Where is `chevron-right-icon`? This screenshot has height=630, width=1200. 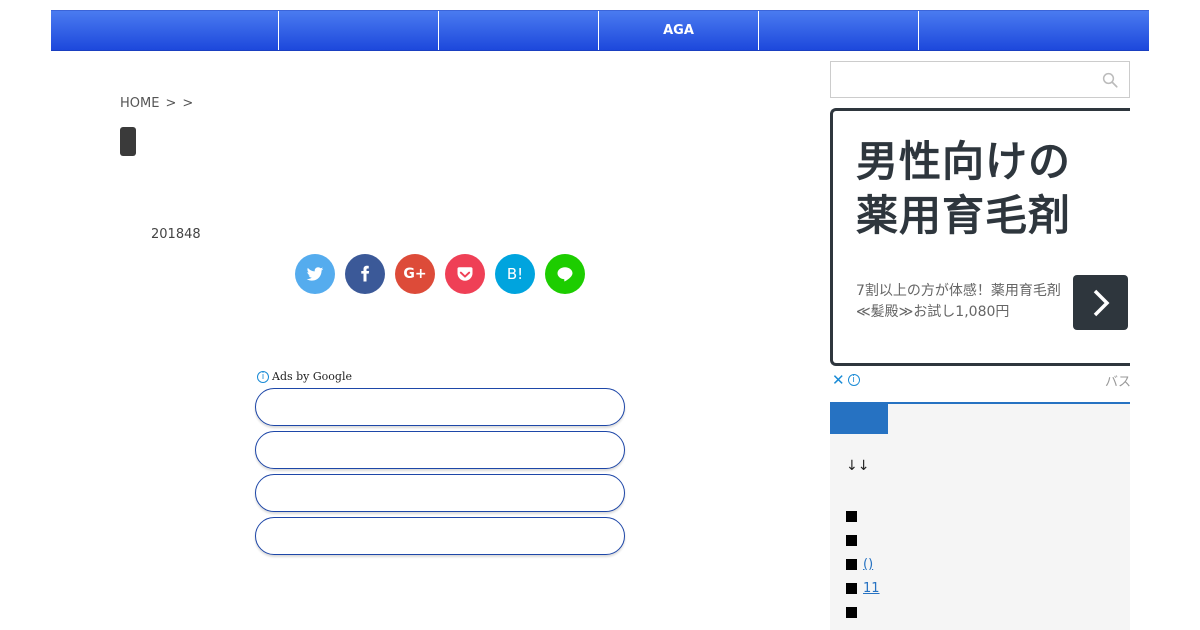
chevron-right-icon is located at coordinates (1101, 302).